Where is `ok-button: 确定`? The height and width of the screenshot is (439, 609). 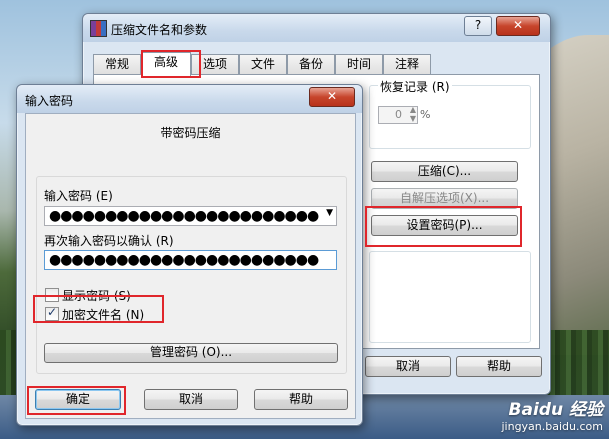 ok-button: 确定 is located at coordinates (78, 399).